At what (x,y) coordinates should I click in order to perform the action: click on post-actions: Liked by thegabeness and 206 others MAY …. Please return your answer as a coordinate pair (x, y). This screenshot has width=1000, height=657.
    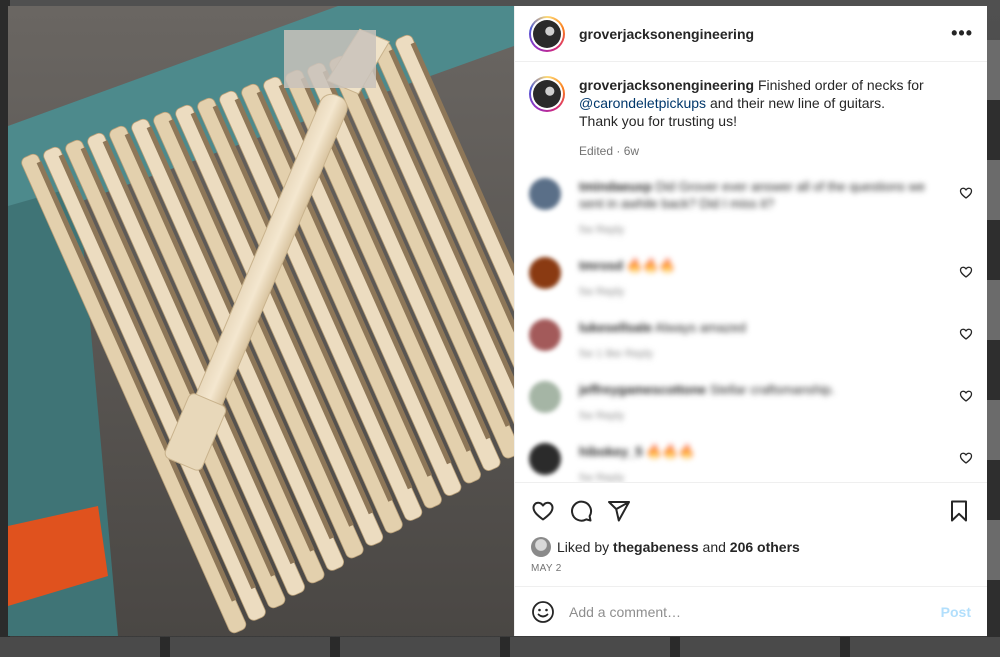
    Looking at the image, I should click on (751, 534).